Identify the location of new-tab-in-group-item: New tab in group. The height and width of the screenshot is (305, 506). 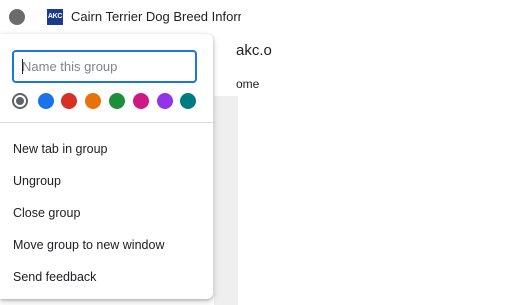
(106, 149).